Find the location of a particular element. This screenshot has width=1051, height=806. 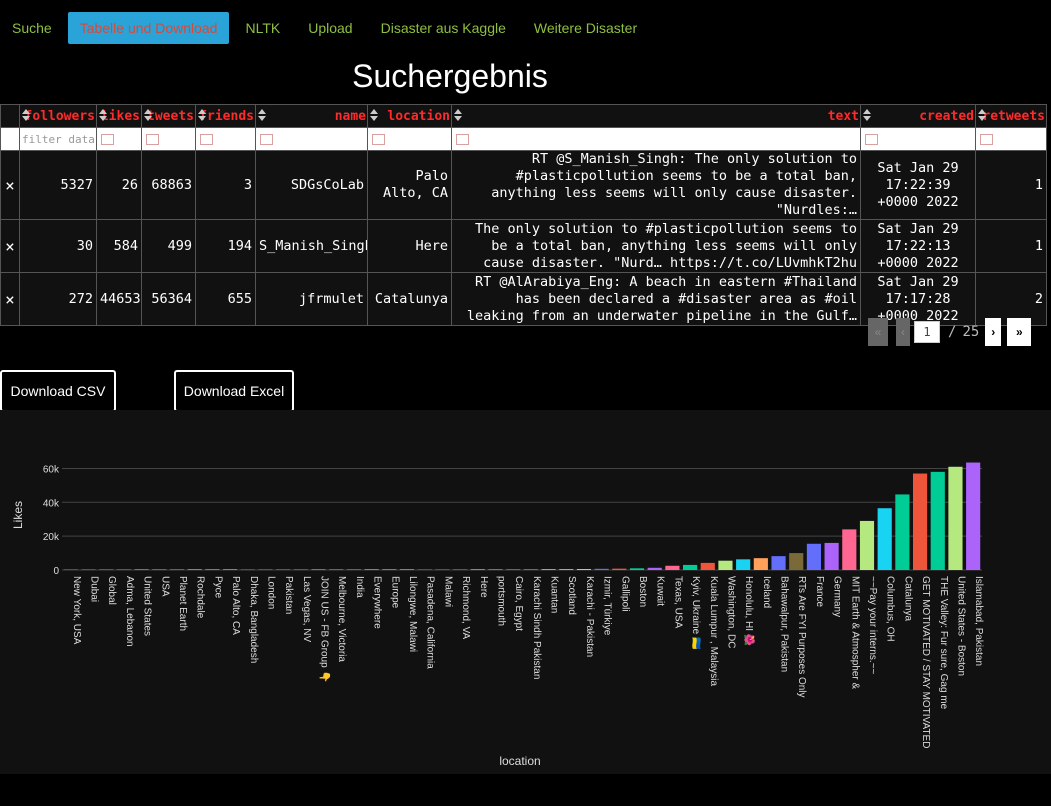

column-header-name: name is located at coordinates (311, 116).